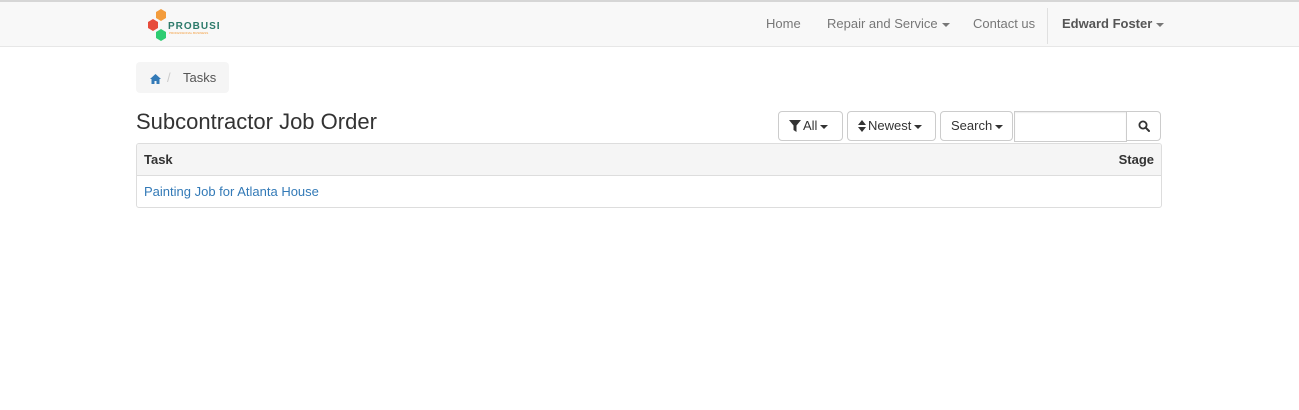 This screenshot has width=1299, height=410. What do you see at coordinates (649, 191) in the screenshot?
I see `table-row: Painting Job for Atlanta House` at bounding box center [649, 191].